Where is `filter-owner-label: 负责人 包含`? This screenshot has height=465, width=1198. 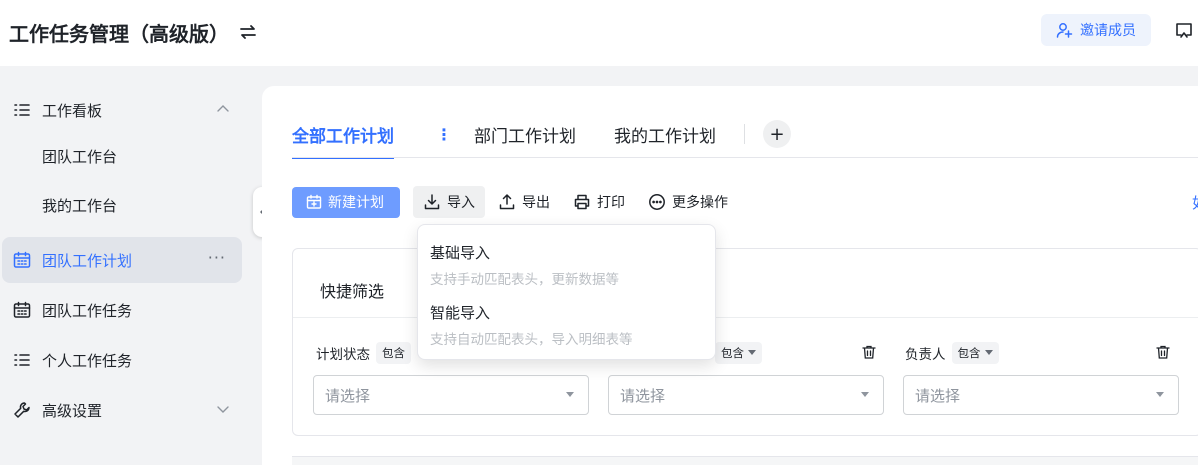 filter-owner-label: 负责人 包含 is located at coordinates (952, 353).